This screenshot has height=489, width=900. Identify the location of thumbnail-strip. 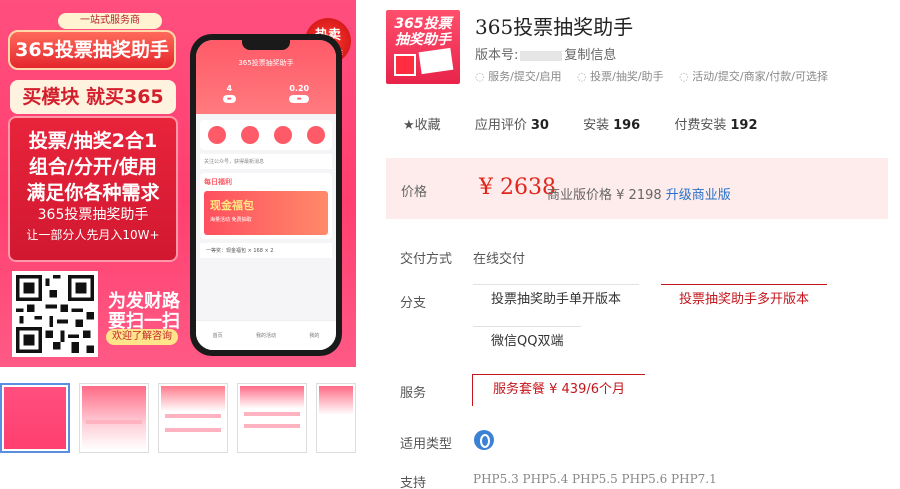
(178, 419).